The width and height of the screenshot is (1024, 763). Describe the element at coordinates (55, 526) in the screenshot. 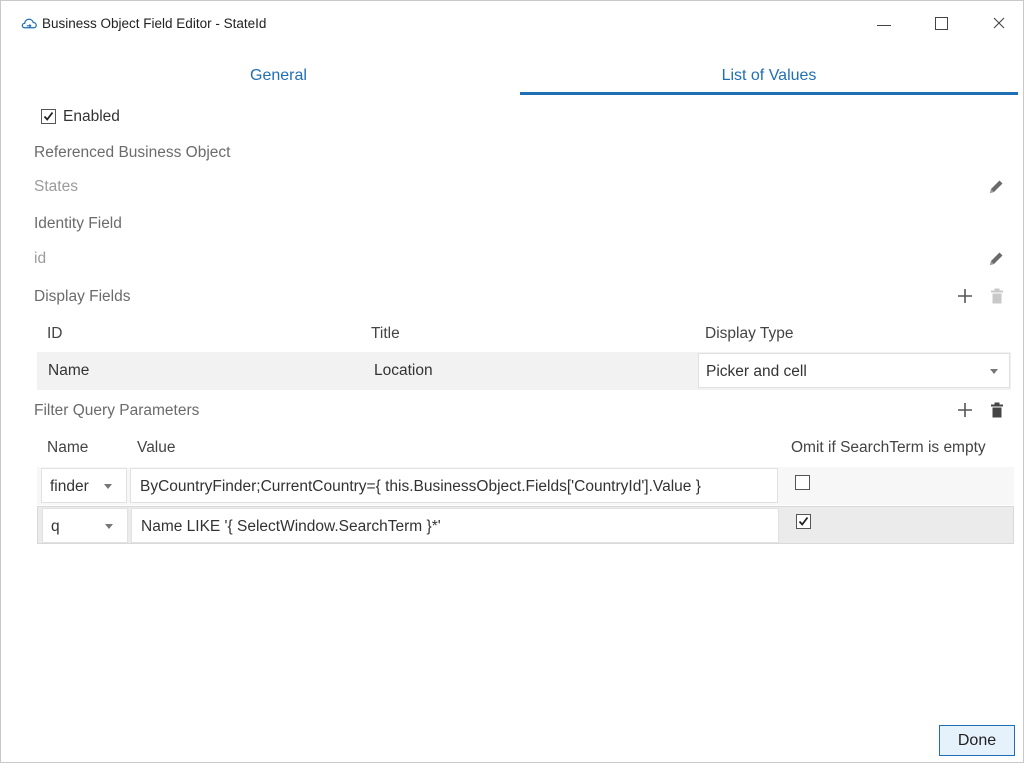

I see `parameter-name-value: q` at that location.